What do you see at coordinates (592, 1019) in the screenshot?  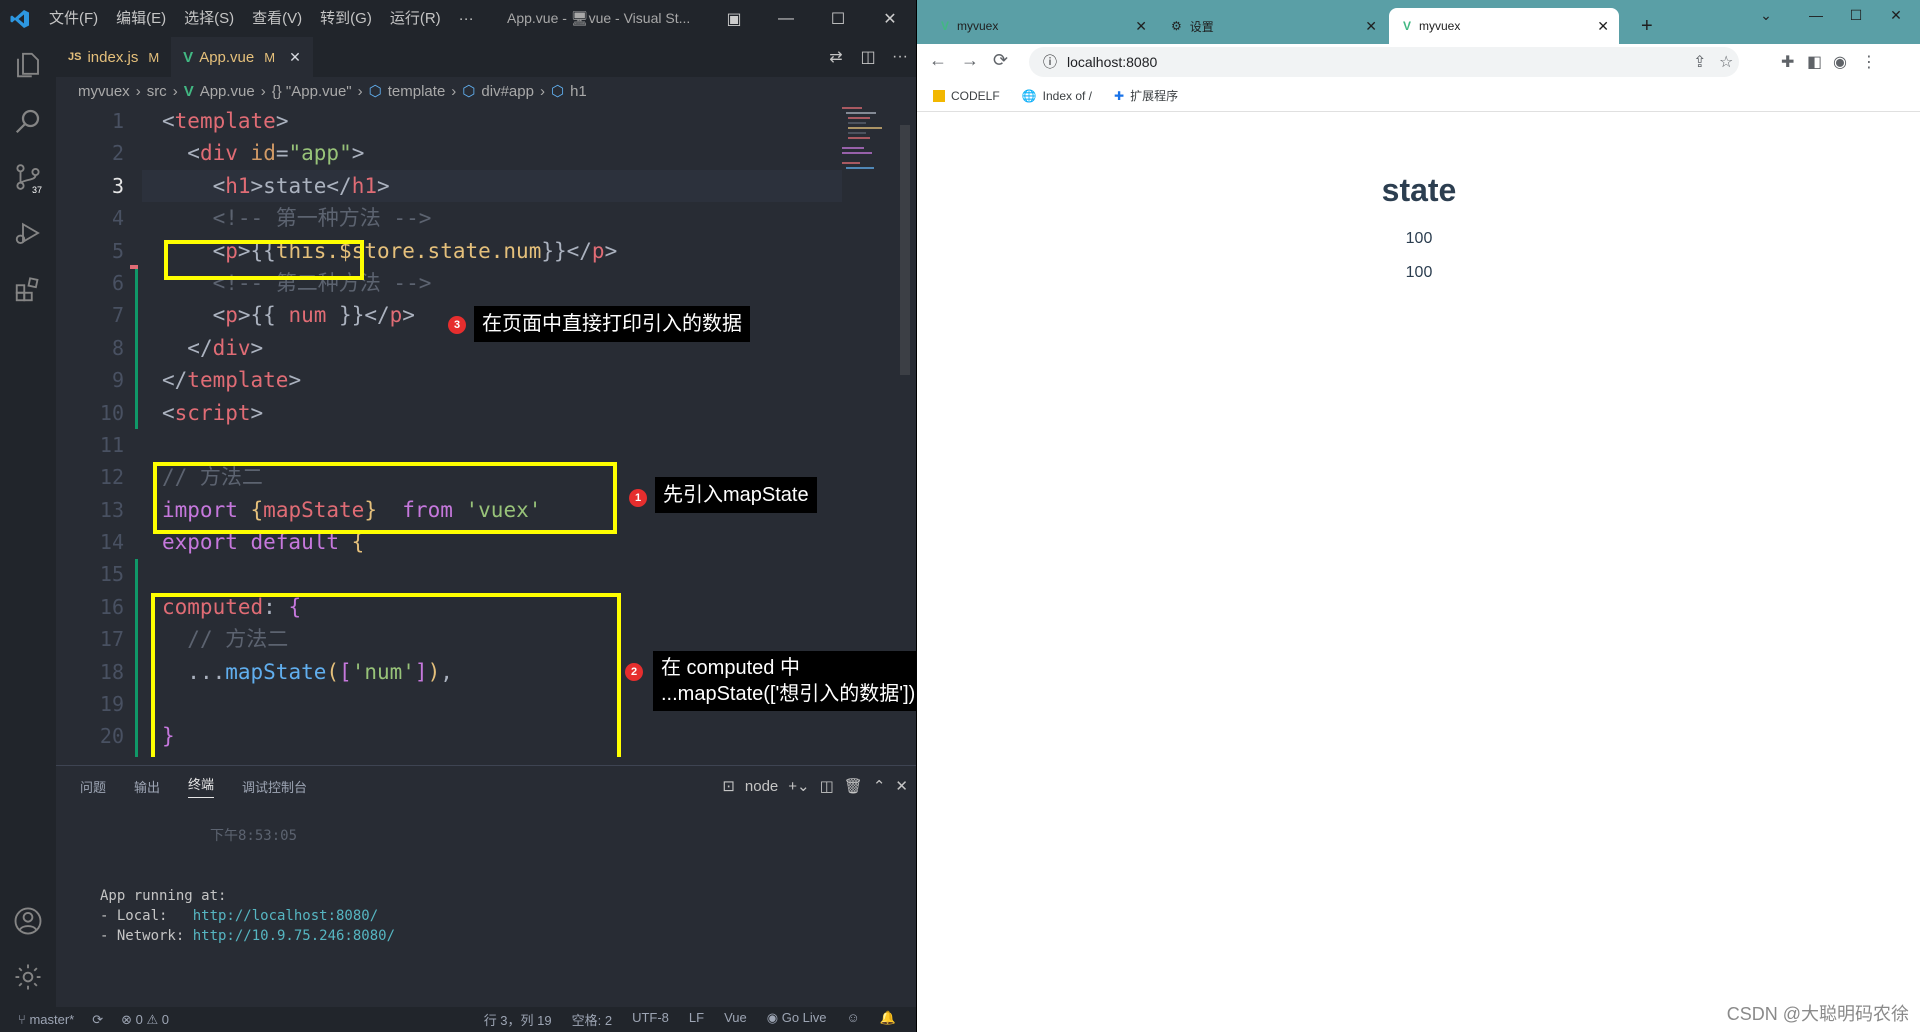 I see `indentation: 空格: 2` at bounding box center [592, 1019].